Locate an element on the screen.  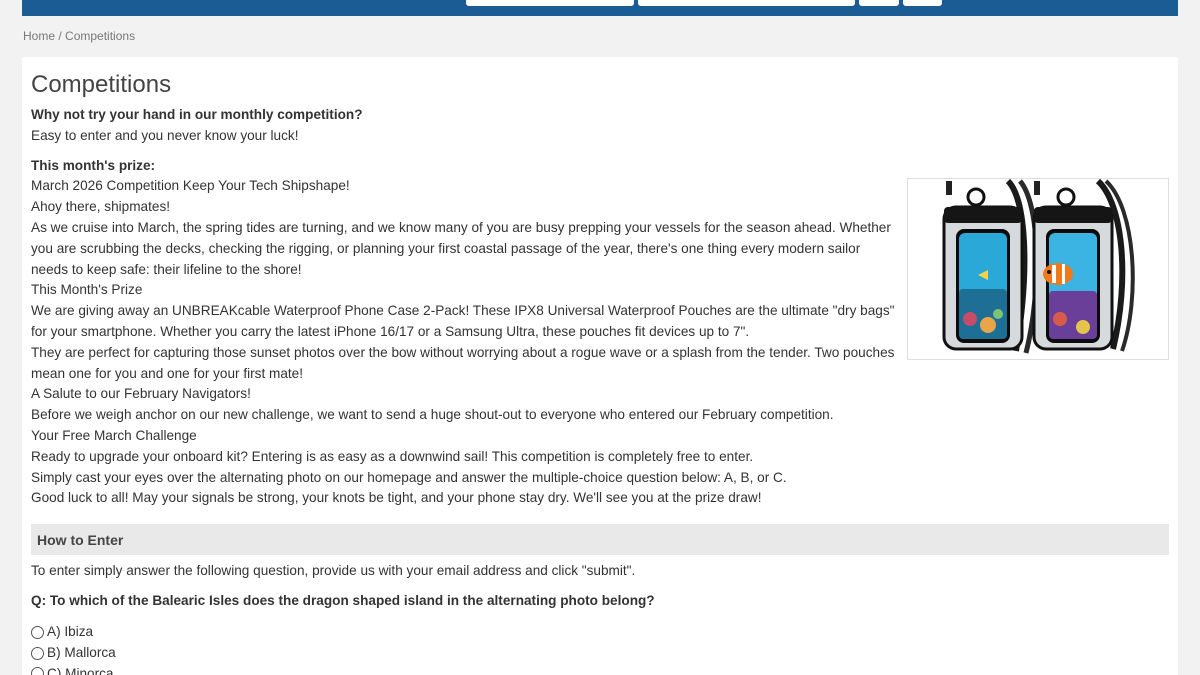
answer-option-label: B) Mallorca is located at coordinates (81, 652).